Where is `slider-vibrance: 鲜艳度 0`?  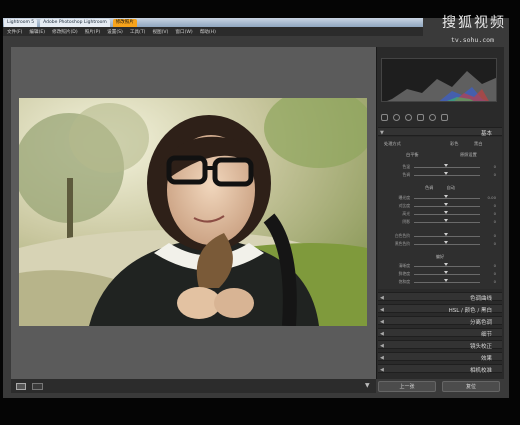 slider-vibrance: 鲜艳度 0 is located at coordinates (440, 274).